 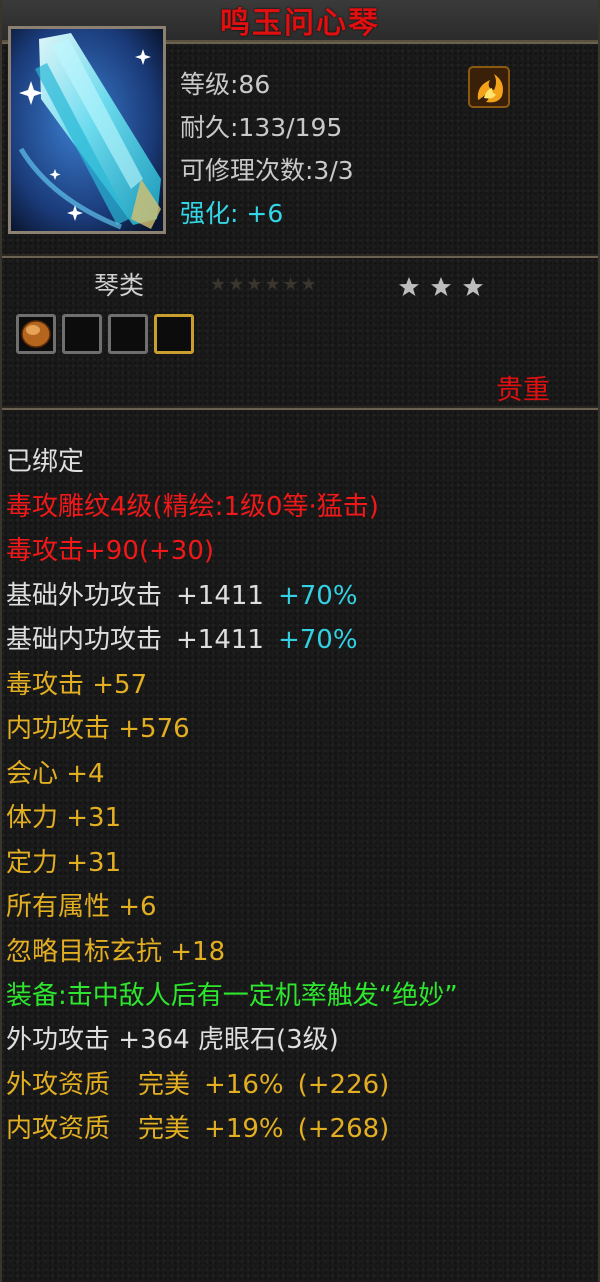 What do you see at coordinates (267, 170) in the screenshot?
I see `item-repair-count: 可修理次数:3/3` at bounding box center [267, 170].